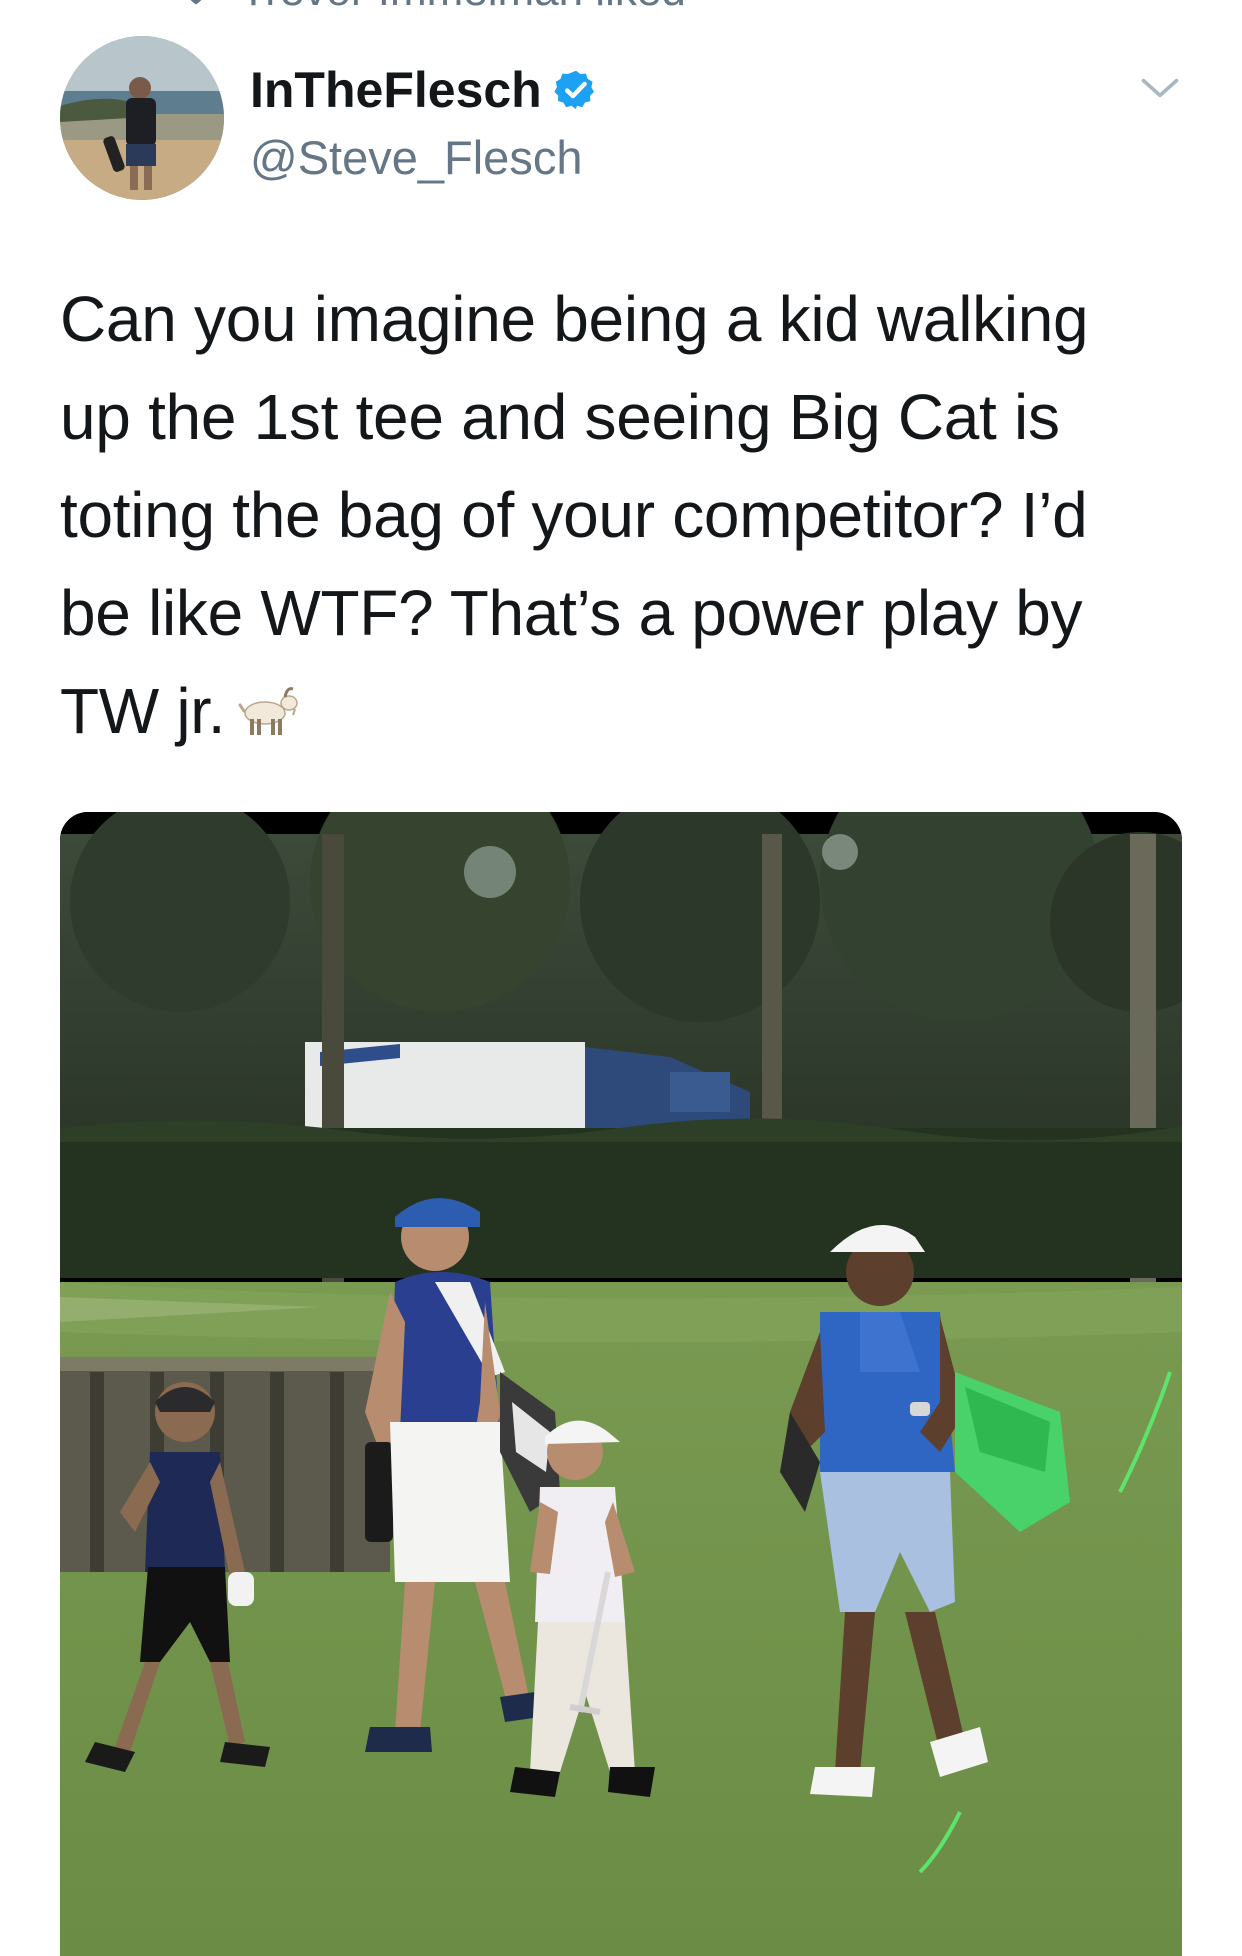  What do you see at coordinates (463, 8) in the screenshot?
I see `social-context-text: Trevor Immelman liked` at bounding box center [463, 8].